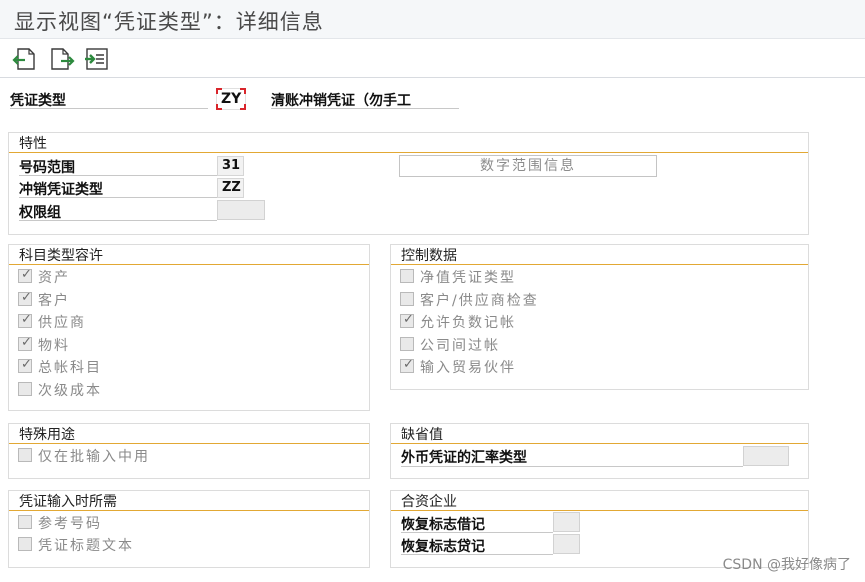 The image size is (865, 582). What do you see at coordinates (599, 317) in the screenshot?
I see `control-data-group: 控制数据 净值凭证类型客户/供应商检查 ✓ 允许负数记帐 公司间过帐 ✓ 输入贸易伙伴` at bounding box center [599, 317].